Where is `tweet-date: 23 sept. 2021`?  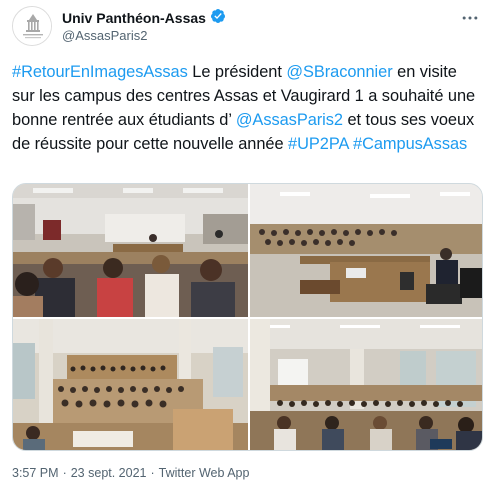
tweet-date: 23 sept. 2021 is located at coordinates (109, 473).